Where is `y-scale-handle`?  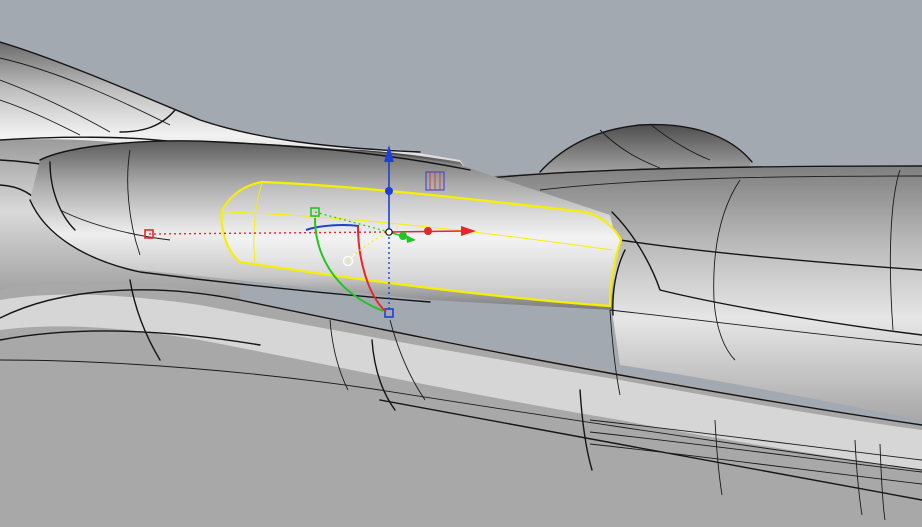
y-scale-handle is located at coordinates (403, 236).